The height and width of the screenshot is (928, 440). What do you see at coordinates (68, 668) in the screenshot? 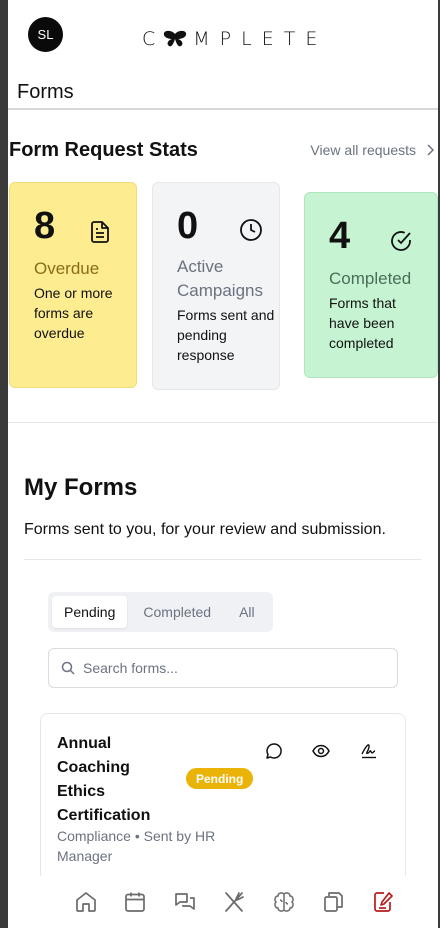
I see `search-icon` at bounding box center [68, 668].